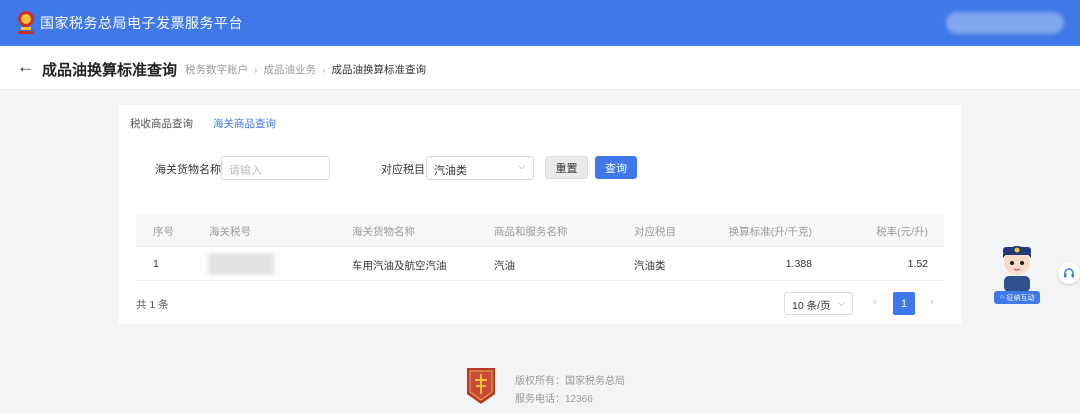  I want to click on cell-goods-service-name: 汽油, so click(504, 266).